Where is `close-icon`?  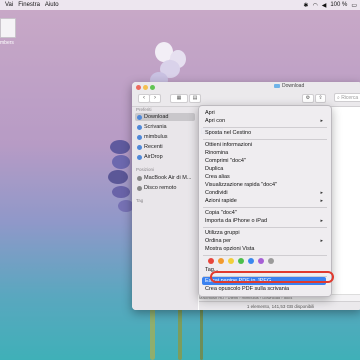 close-icon is located at coordinates (138, 87).